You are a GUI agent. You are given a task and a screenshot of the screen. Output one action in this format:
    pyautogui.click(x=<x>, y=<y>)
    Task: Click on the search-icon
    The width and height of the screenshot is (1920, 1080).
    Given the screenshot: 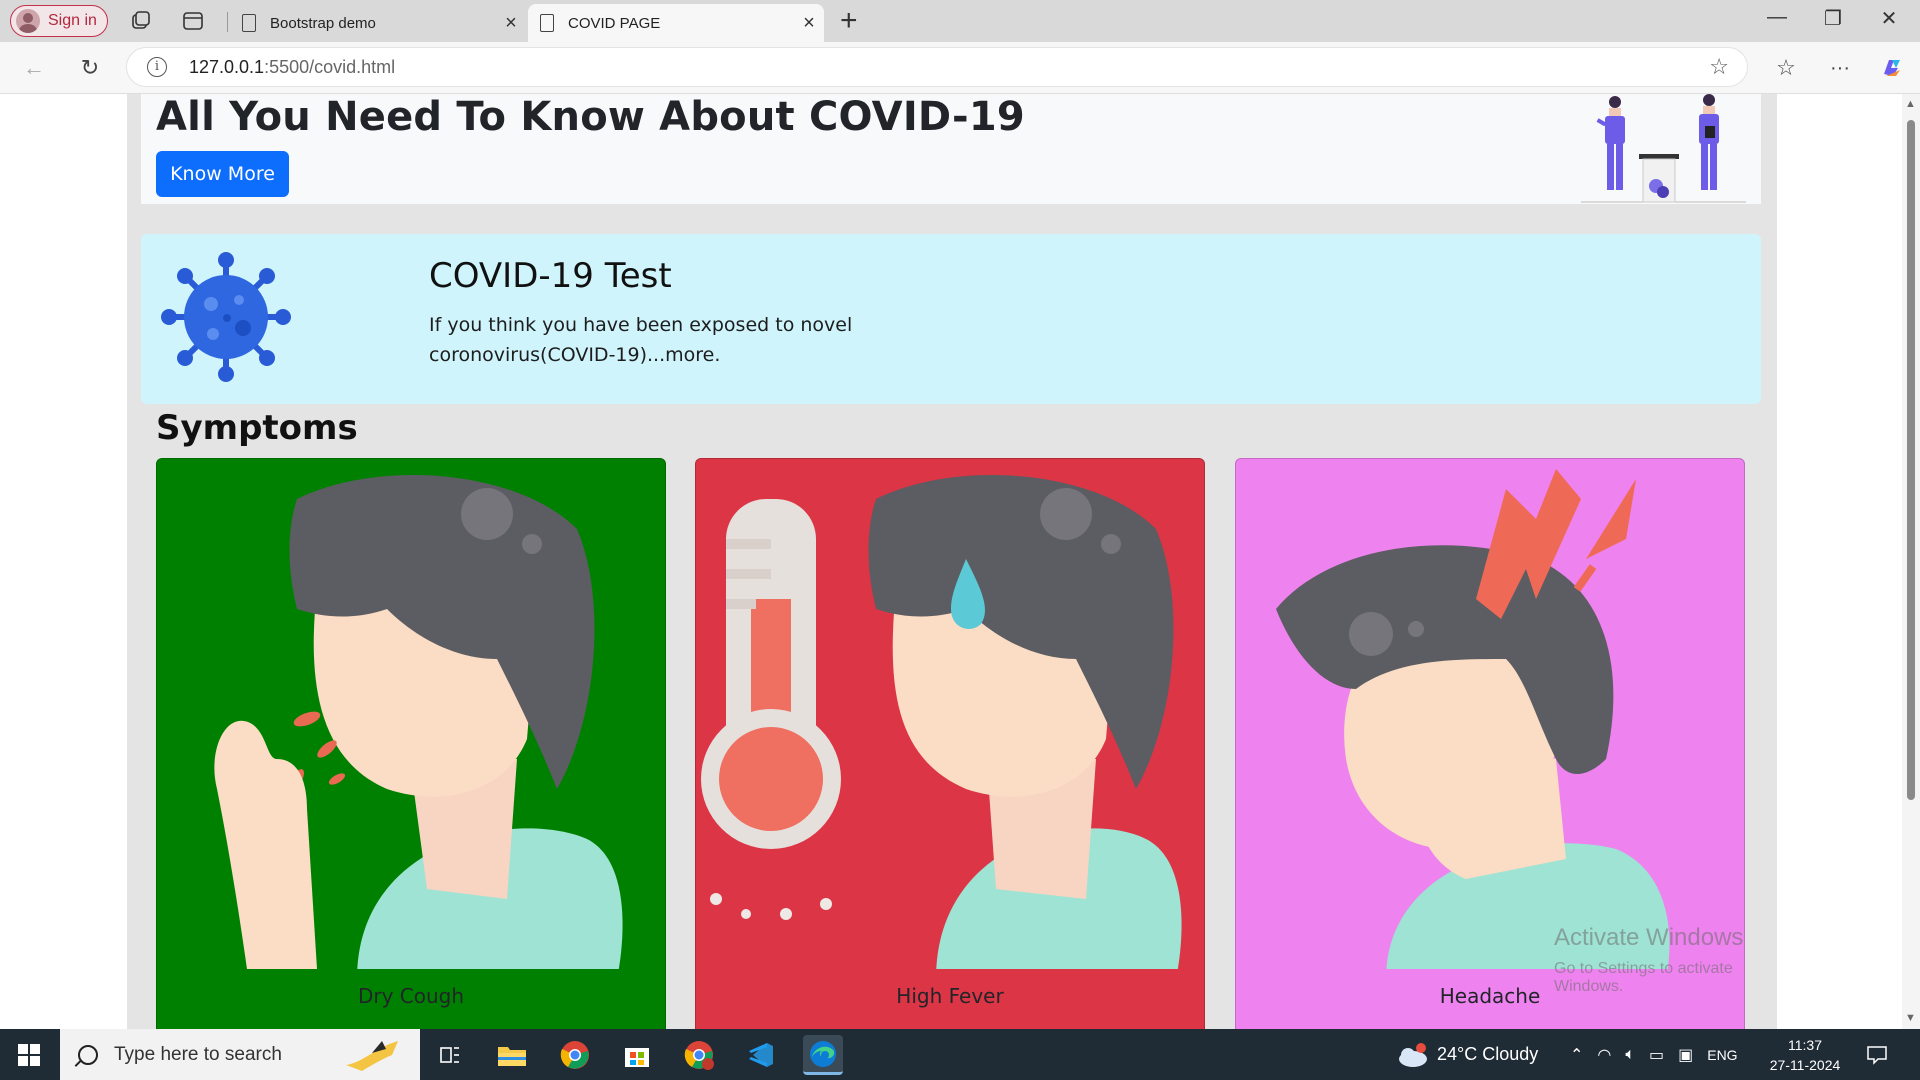 What is the action you would take?
    pyautogui.click(x=88, y=1054)
    